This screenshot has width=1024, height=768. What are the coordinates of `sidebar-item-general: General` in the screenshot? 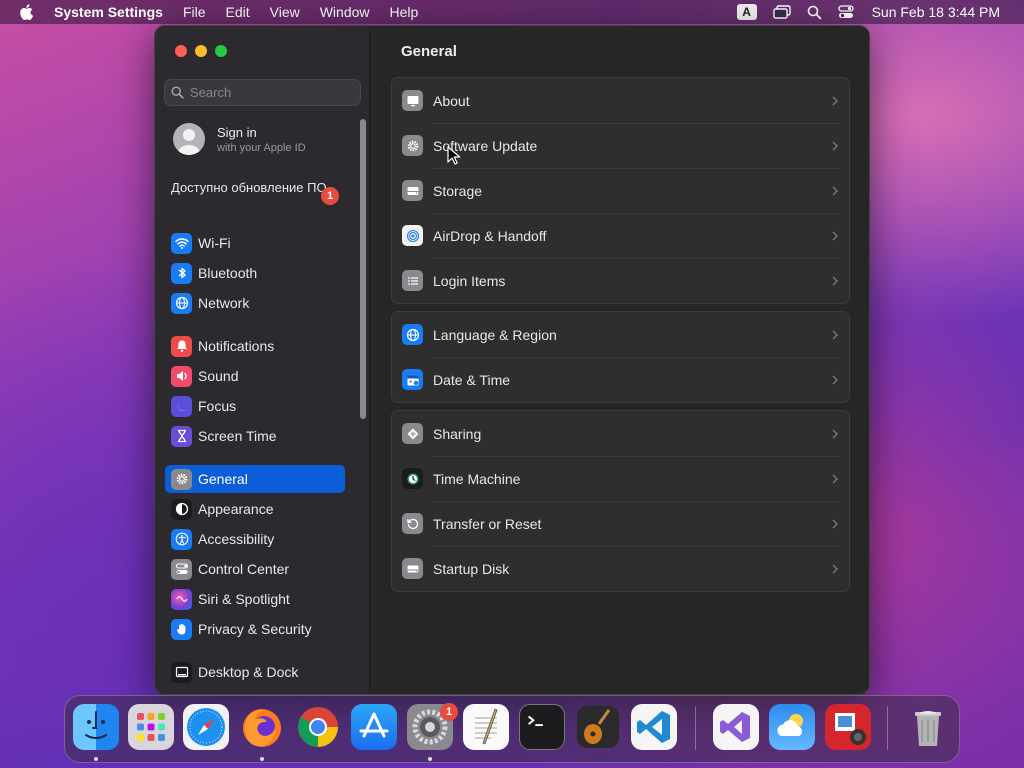 It's located at (255, 479).